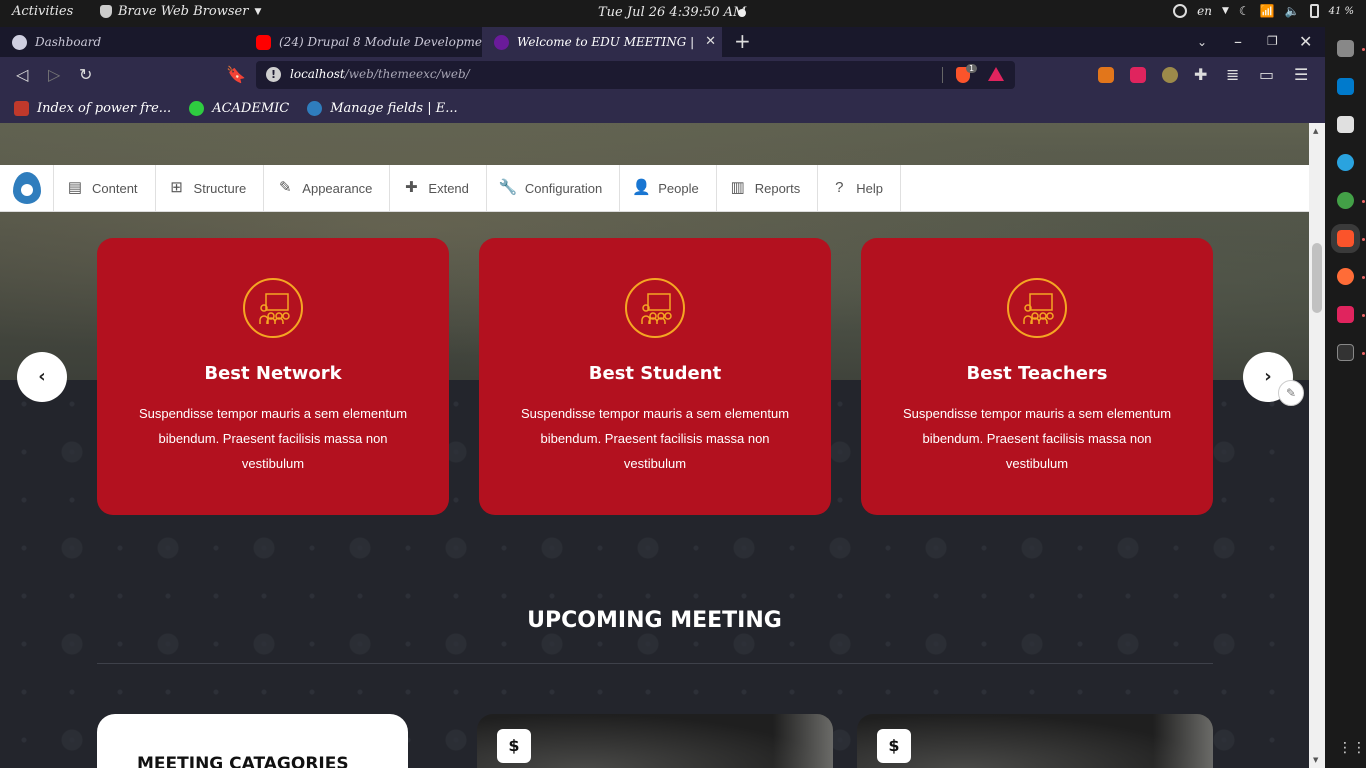  I want to click on brave-rewards-icon, so click(996, 74).